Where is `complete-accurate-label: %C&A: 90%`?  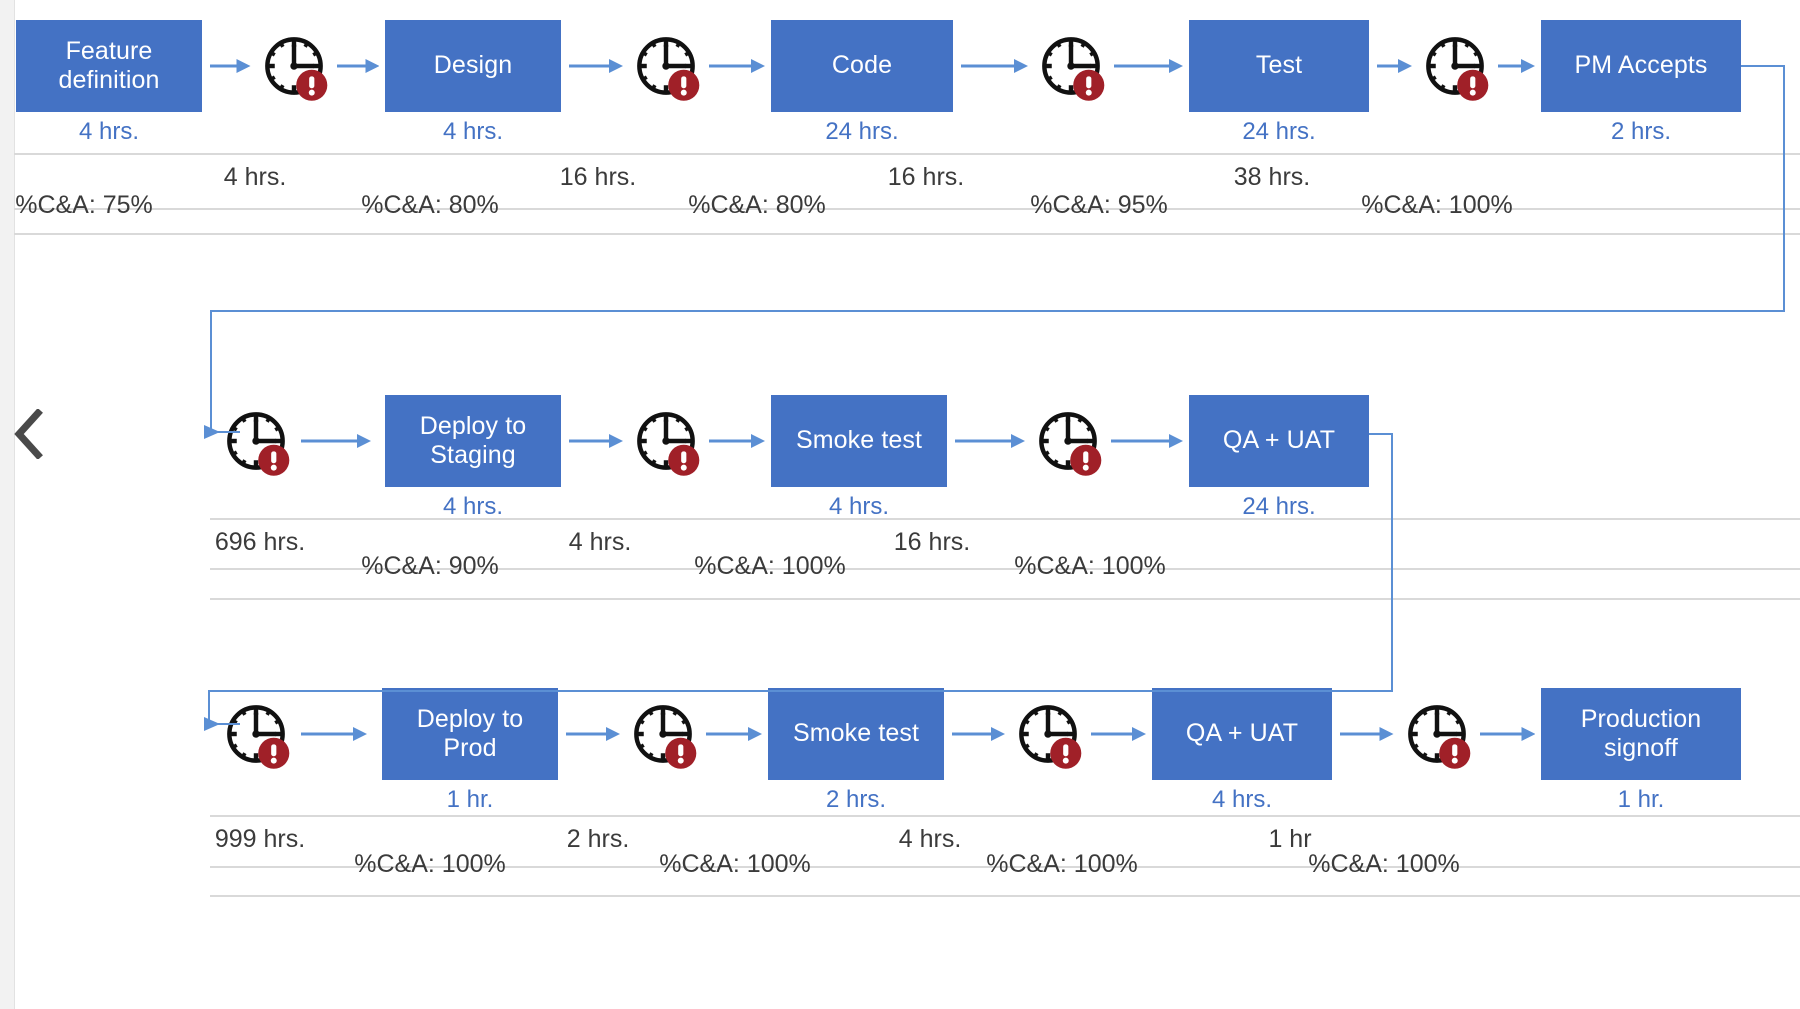 complete-accurate-label: %C&A: 90% is located at coordinates (430, 566).